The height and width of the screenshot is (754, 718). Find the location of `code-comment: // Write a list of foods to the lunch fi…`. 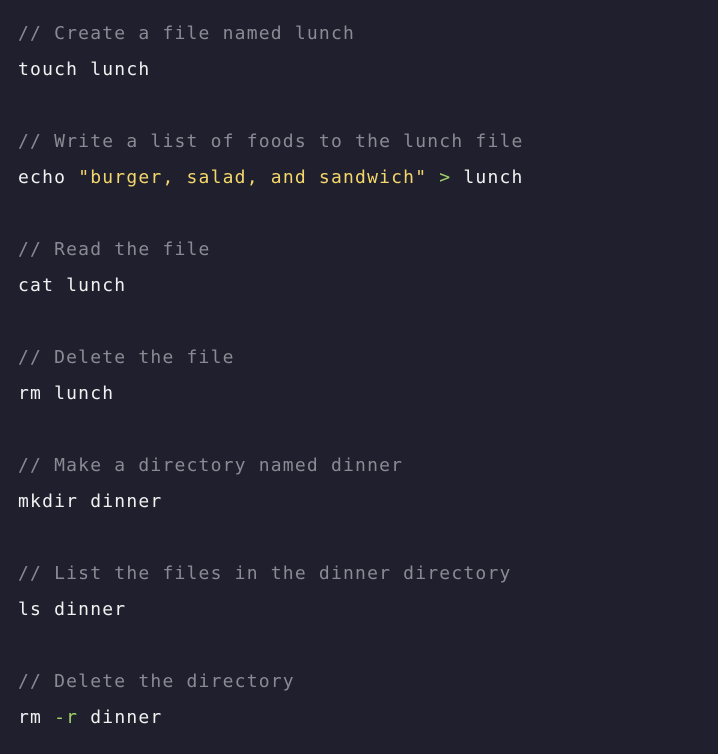

code-comment: // Write a list of foods to the lunch fi… is located at coordinates (271, 141).